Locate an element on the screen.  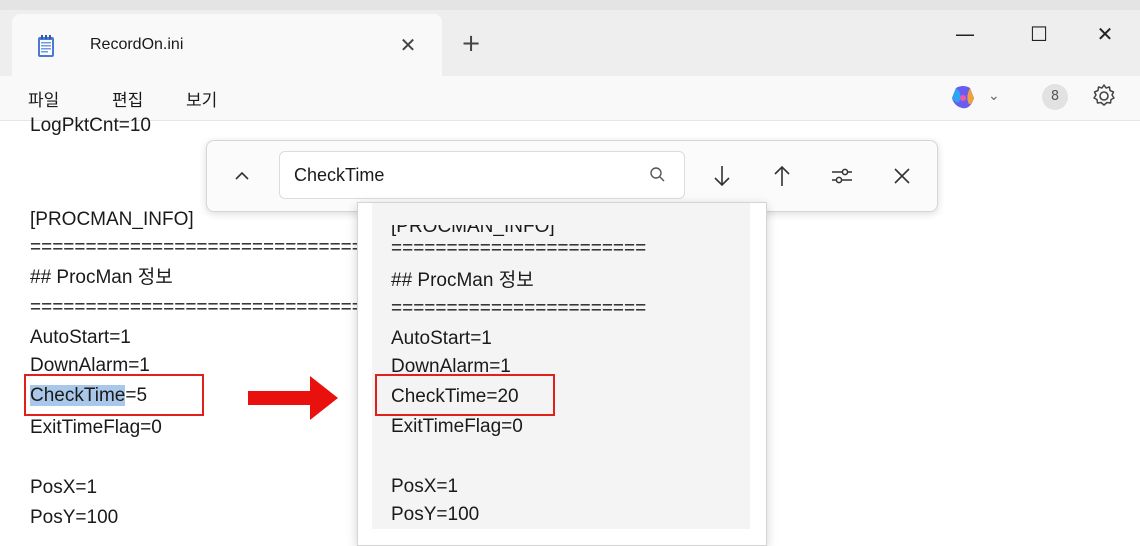
editor-line: LogPktCnt=10 is located at coordinates (90, 125).